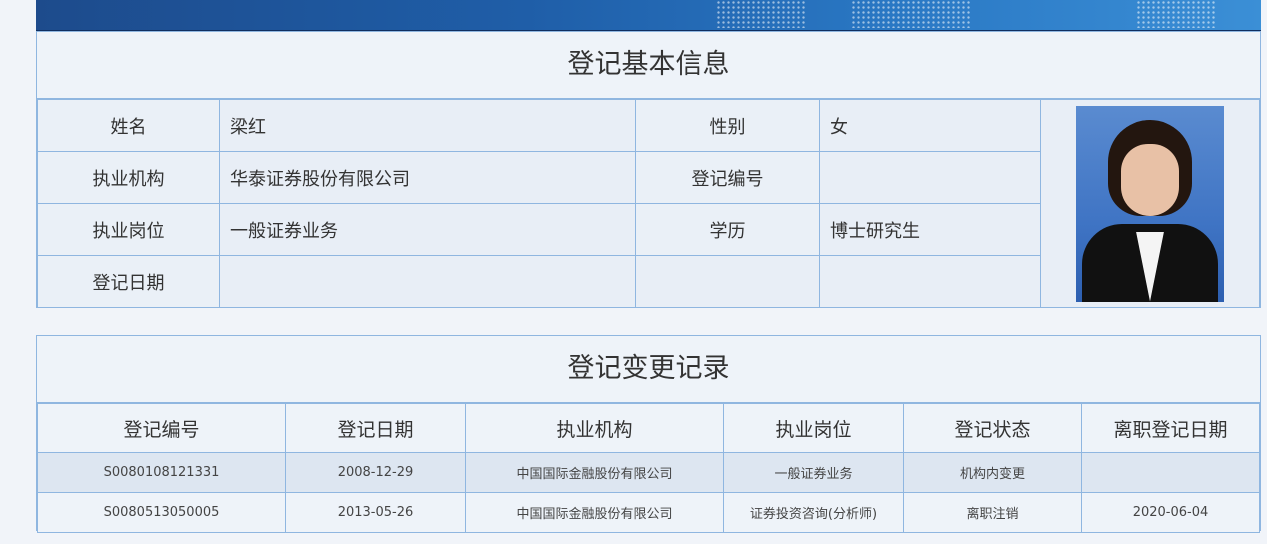 Image resolution: width=1267 pixels, height=544 pixels. I want to click on name-value: 梁红, so click(427, 125).